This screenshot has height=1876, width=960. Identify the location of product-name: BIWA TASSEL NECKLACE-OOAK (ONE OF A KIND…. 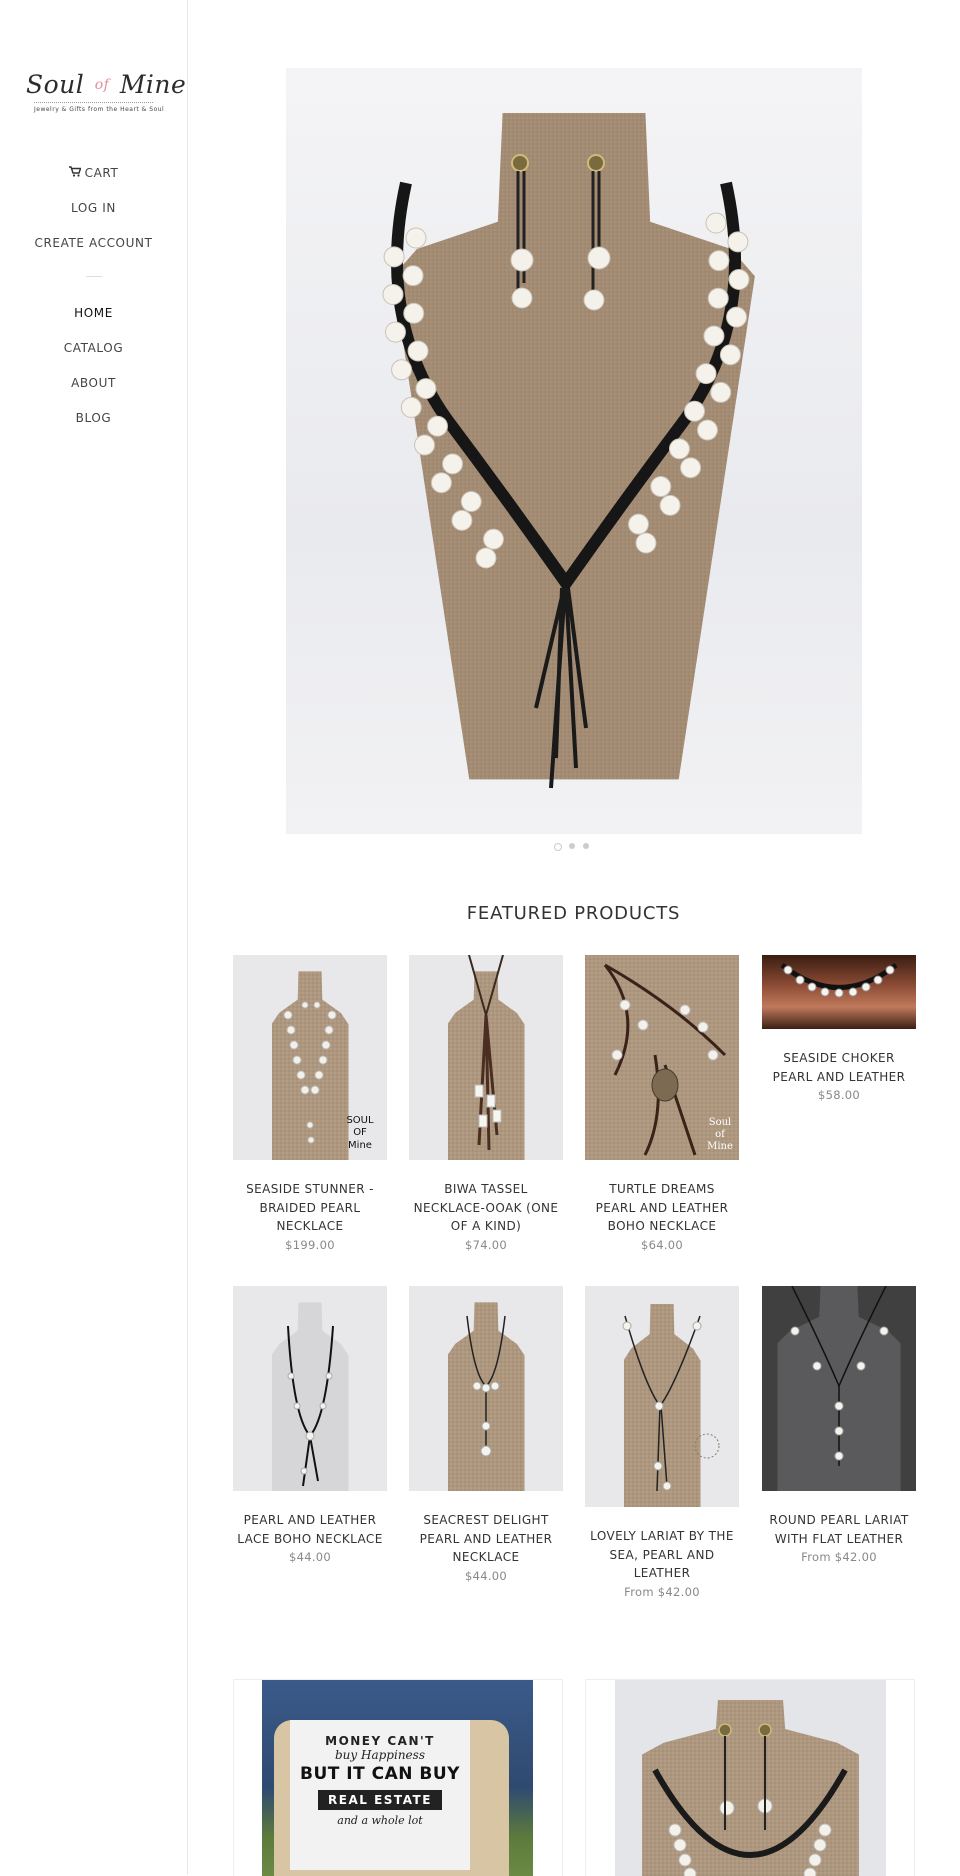
(486, 1207).